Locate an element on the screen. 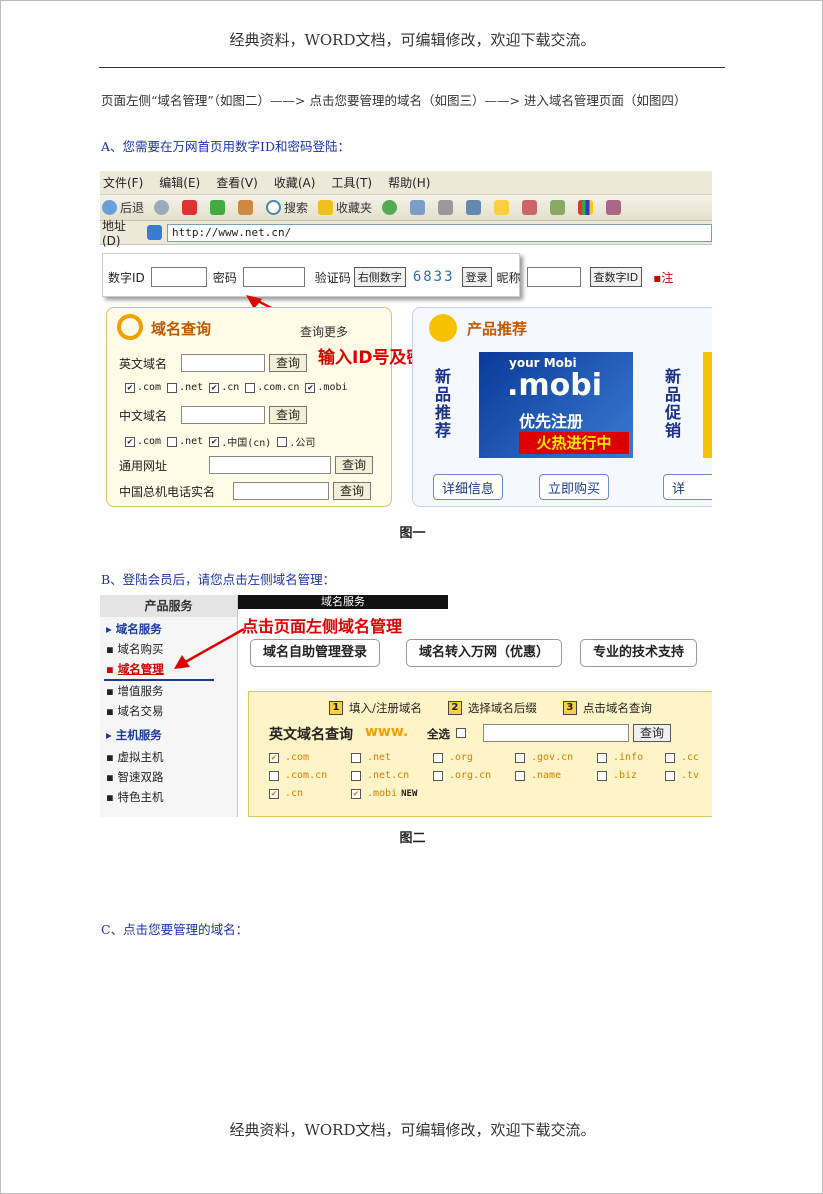  ext-mobi: ✔ .mobi NEW is located at coordinates (384, 793).